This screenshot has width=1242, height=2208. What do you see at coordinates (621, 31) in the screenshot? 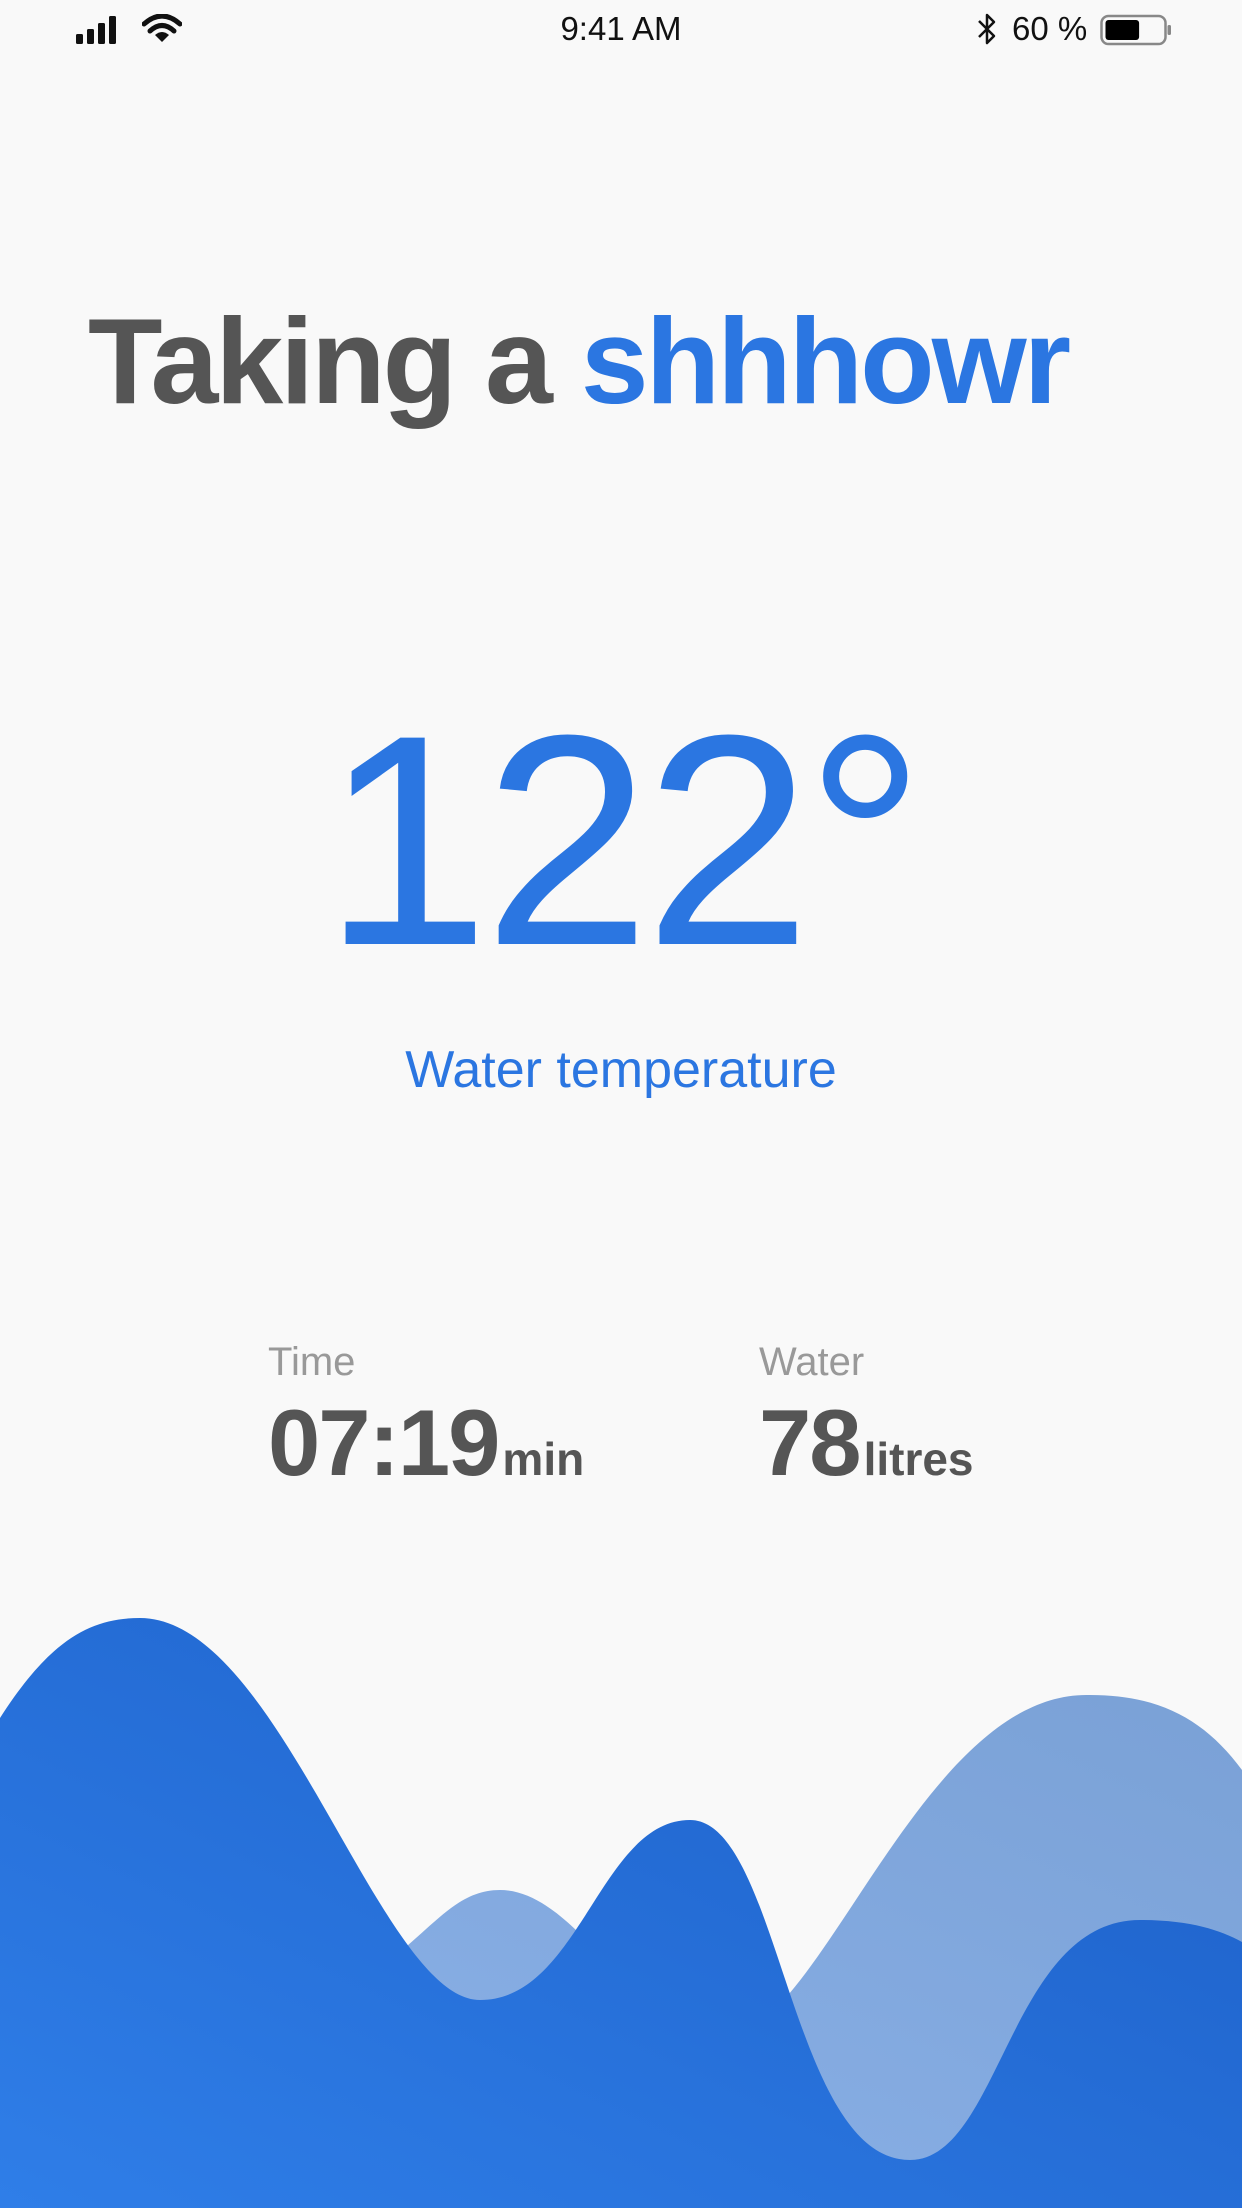
I see `status-bar: 9:41 AM 60 %` at bounding box center [621, 31].